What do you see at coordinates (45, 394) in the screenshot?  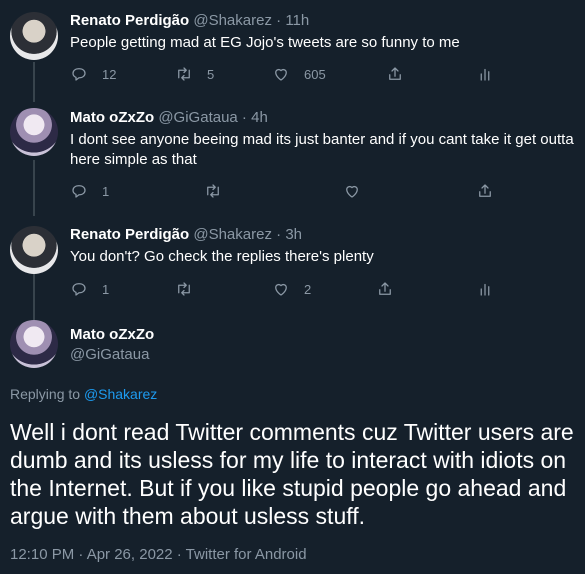 I see `replying-prefix: Replying to` at bounding box center [45, 394].